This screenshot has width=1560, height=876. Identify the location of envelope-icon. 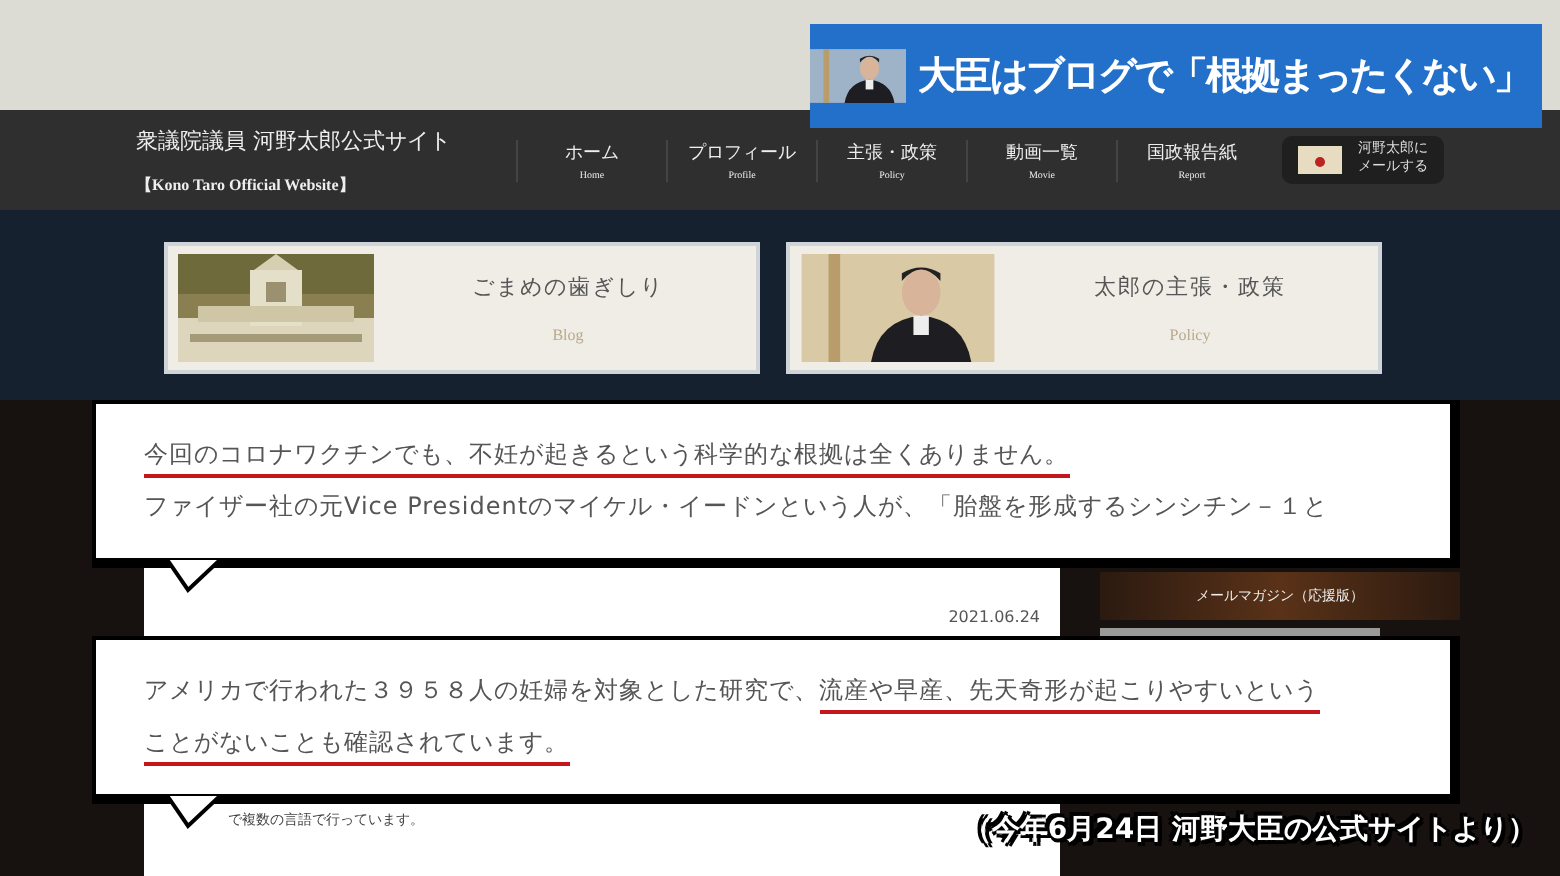
(1320, 160).